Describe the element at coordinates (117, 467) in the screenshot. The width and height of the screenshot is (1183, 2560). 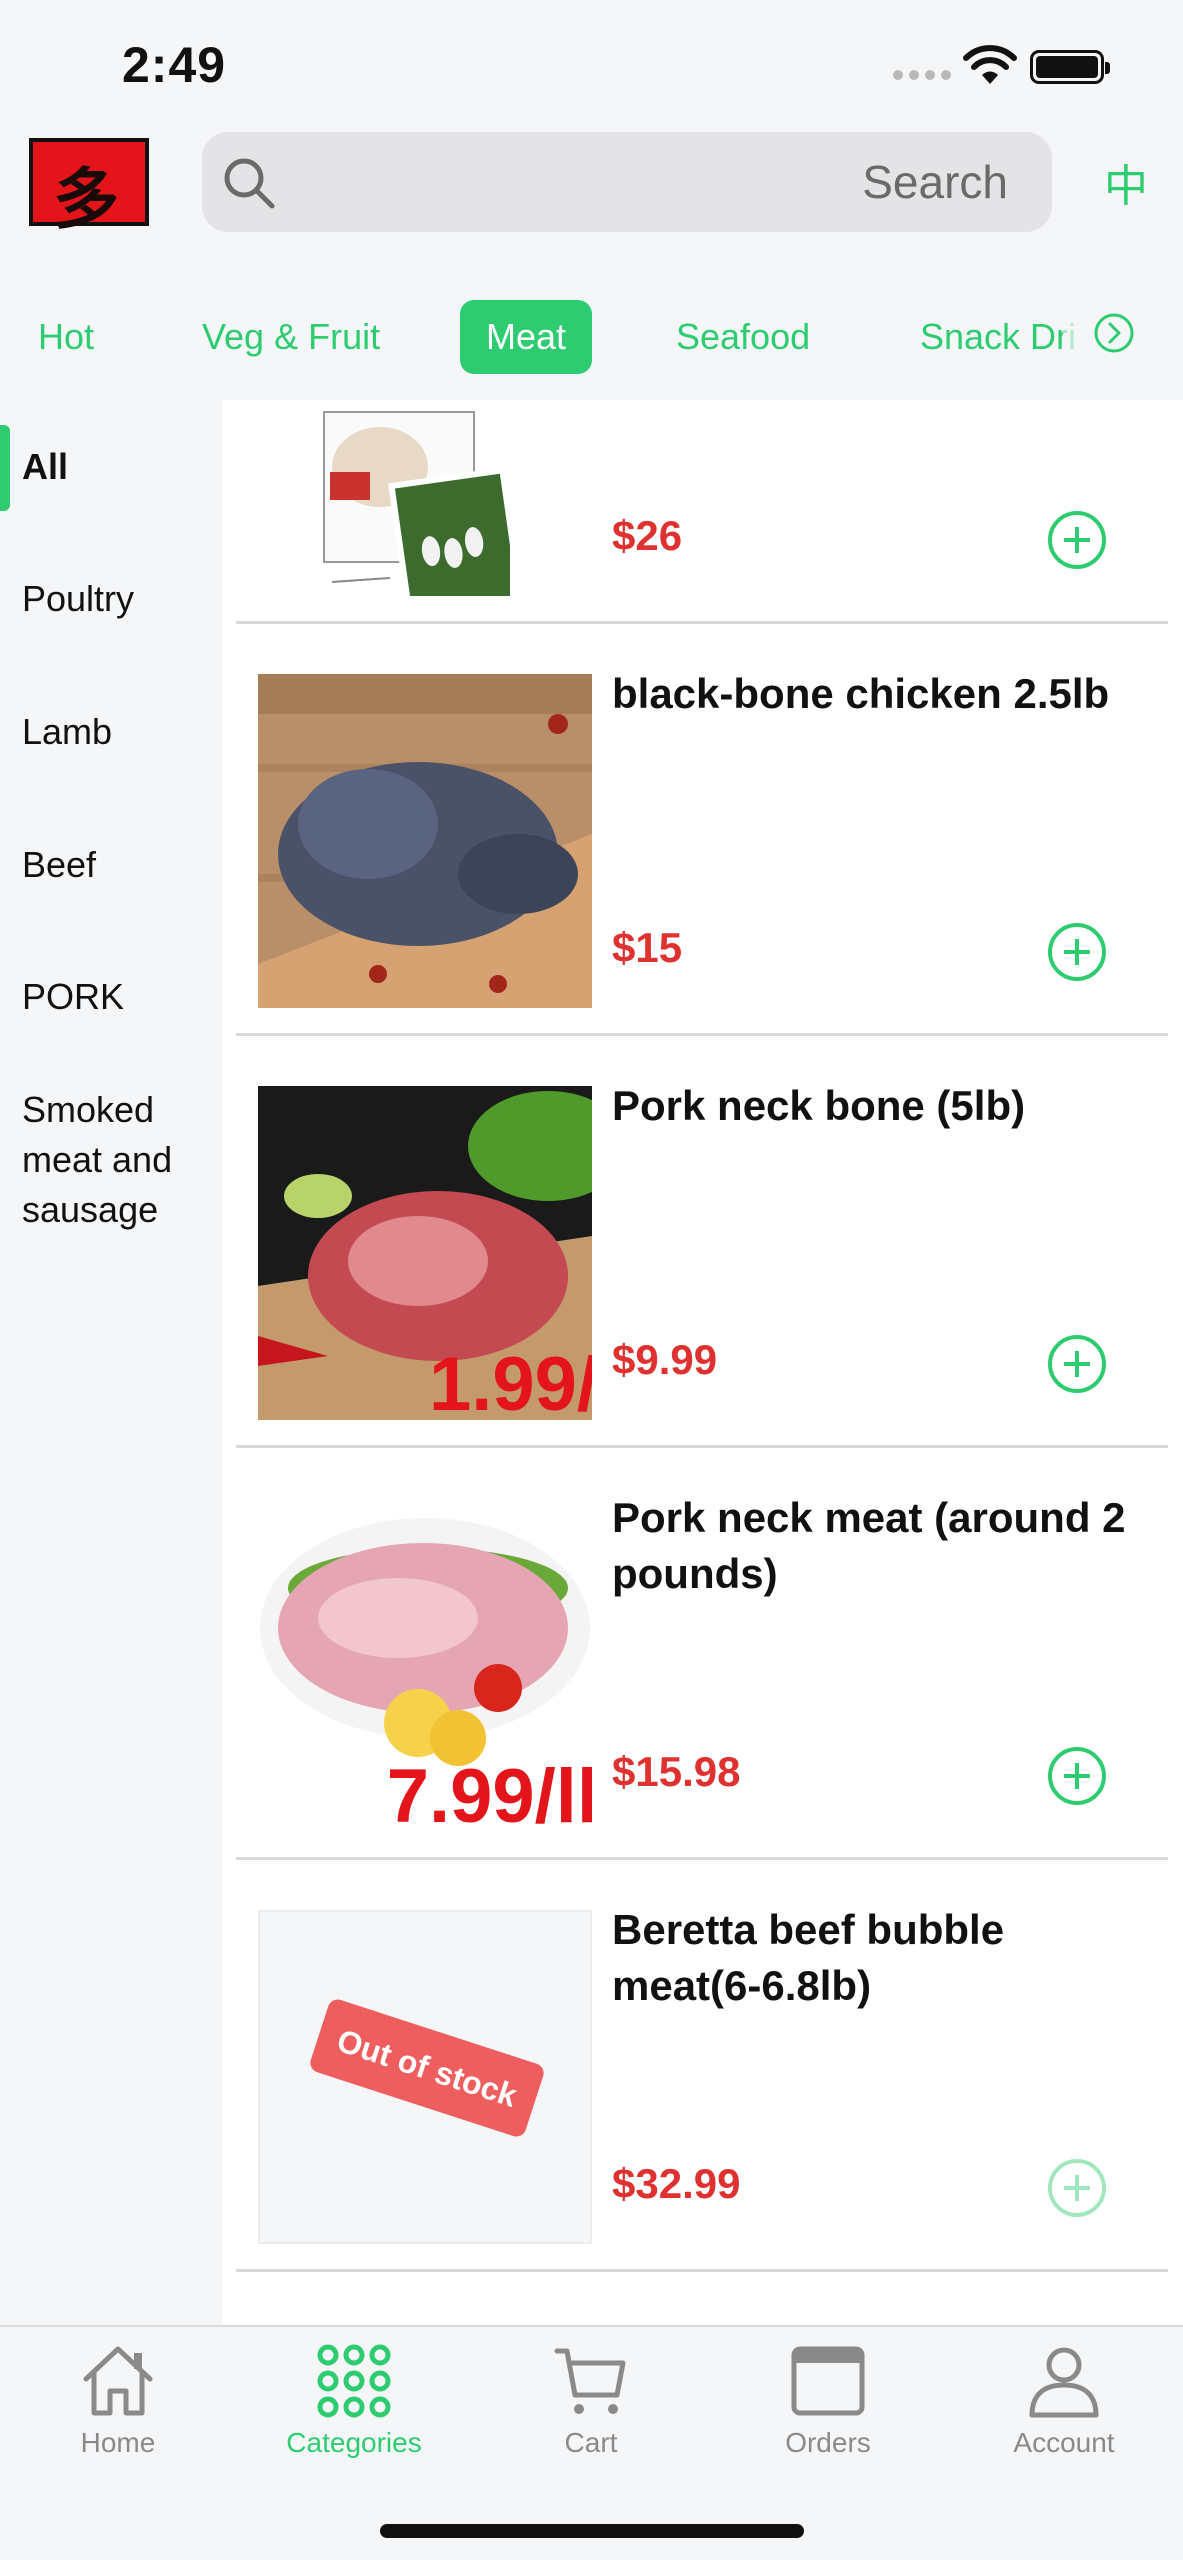
I see `sidebar-item-all: All` at that location.